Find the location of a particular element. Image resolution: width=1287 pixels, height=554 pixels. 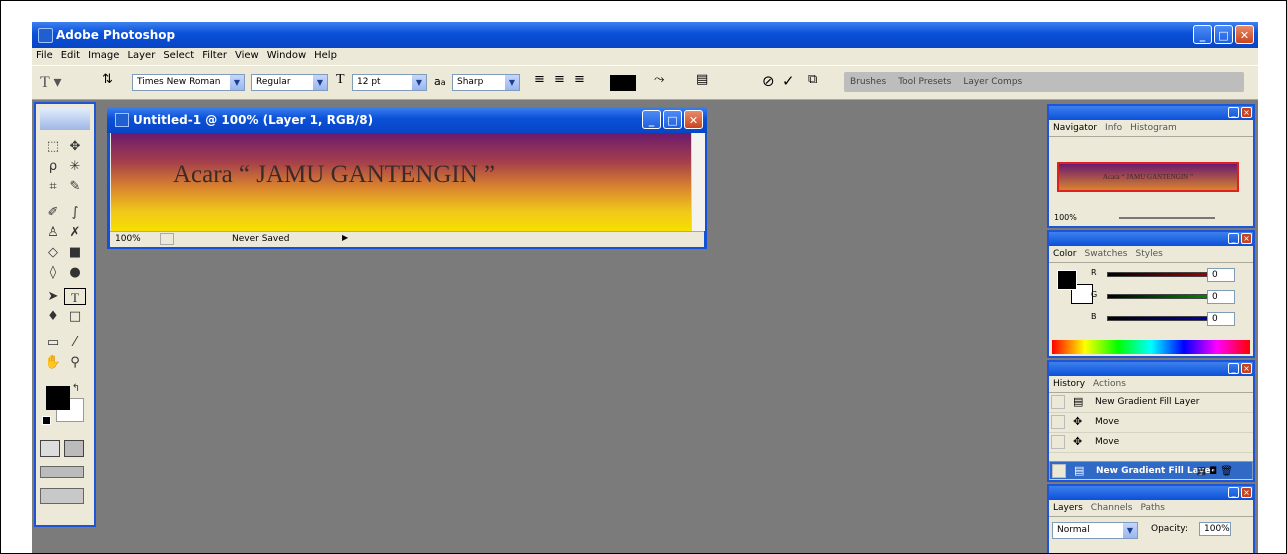

file-browser-icon: ⧉ is located at coordinates (812, 82).